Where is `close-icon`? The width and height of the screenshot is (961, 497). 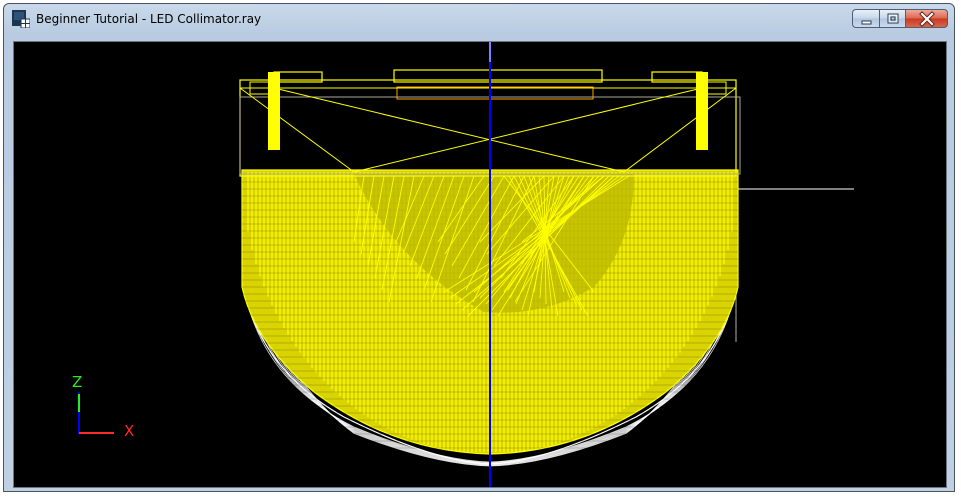 close-icon is located at coordinates (927, 19).